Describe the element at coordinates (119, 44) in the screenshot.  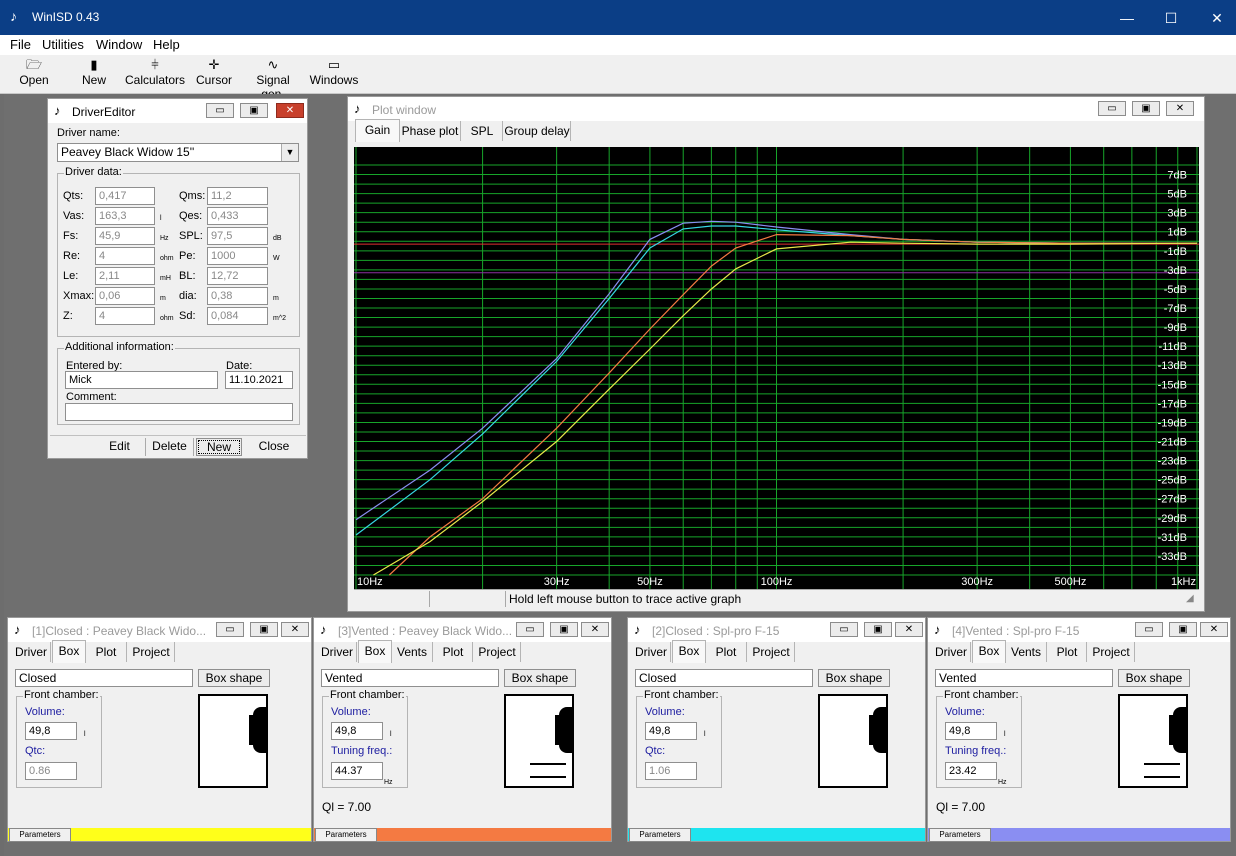
I see `menu-window: Window` at that location.